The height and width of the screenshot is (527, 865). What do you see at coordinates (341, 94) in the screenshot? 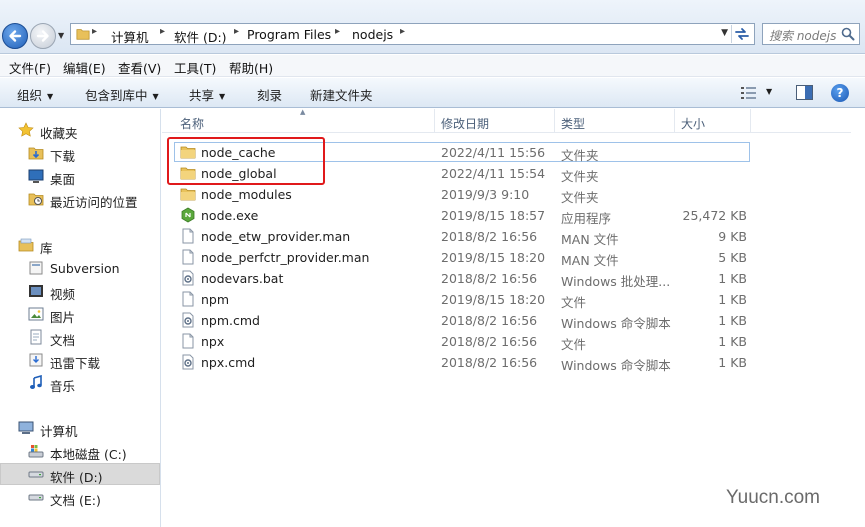
I see `new-folder-button: 新建文件夹` at bounding box center [341, 94].